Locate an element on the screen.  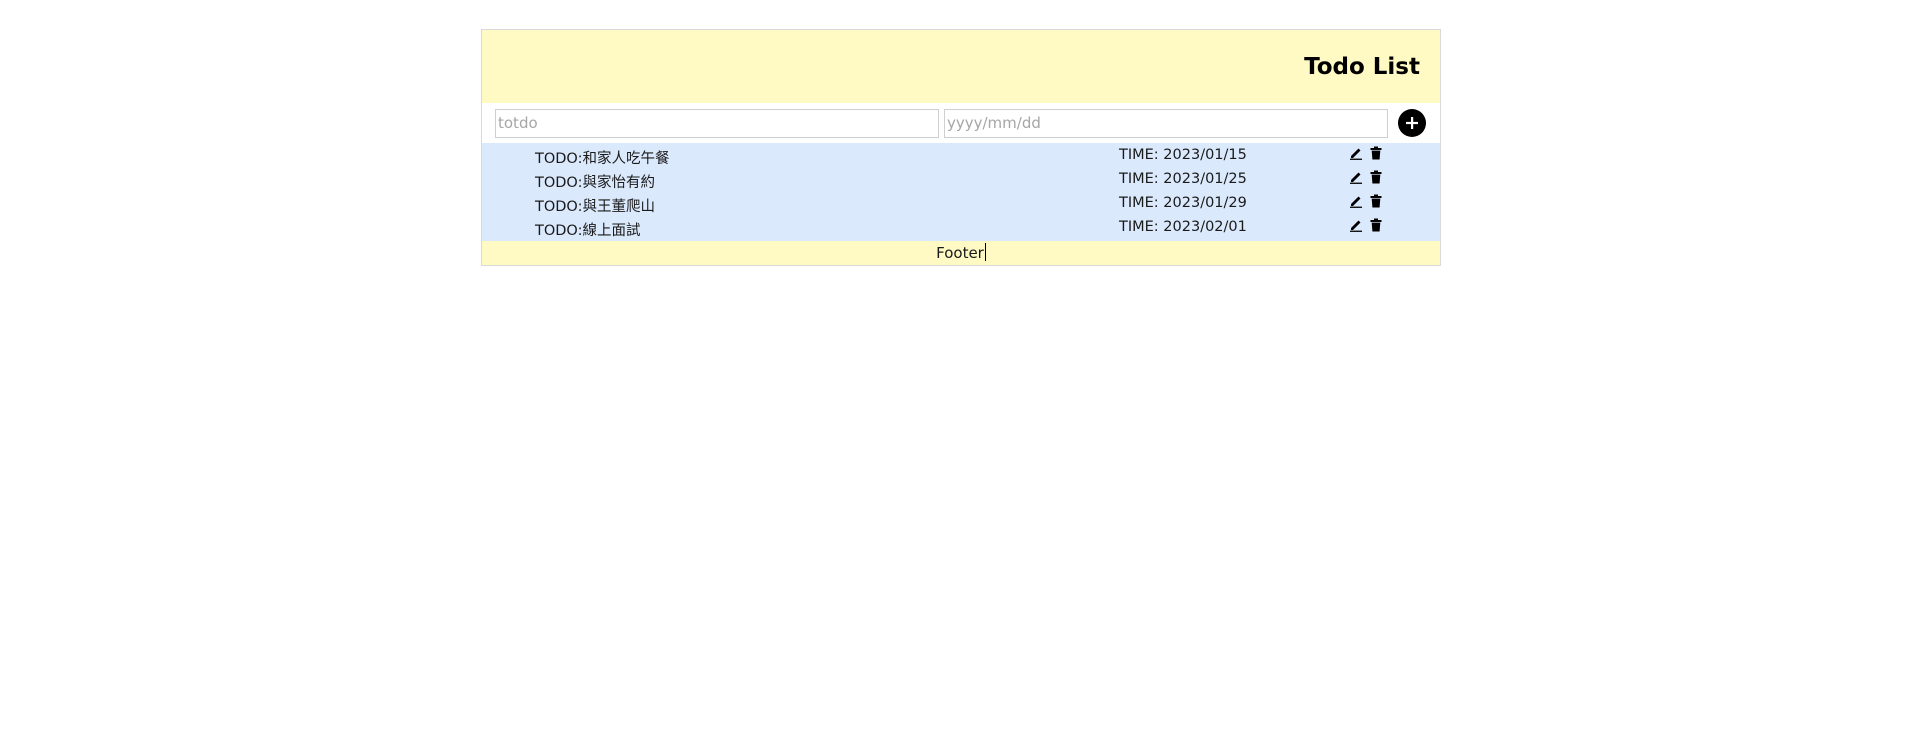
todo-text: TODO:線上面試 is located at coordinates (588, 231).